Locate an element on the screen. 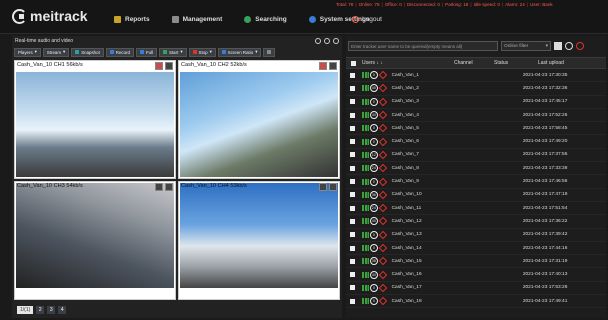  table-row: 0 Cash_Van_13 2021-04-23 17:39:42 is located at coordinates (476, 235).